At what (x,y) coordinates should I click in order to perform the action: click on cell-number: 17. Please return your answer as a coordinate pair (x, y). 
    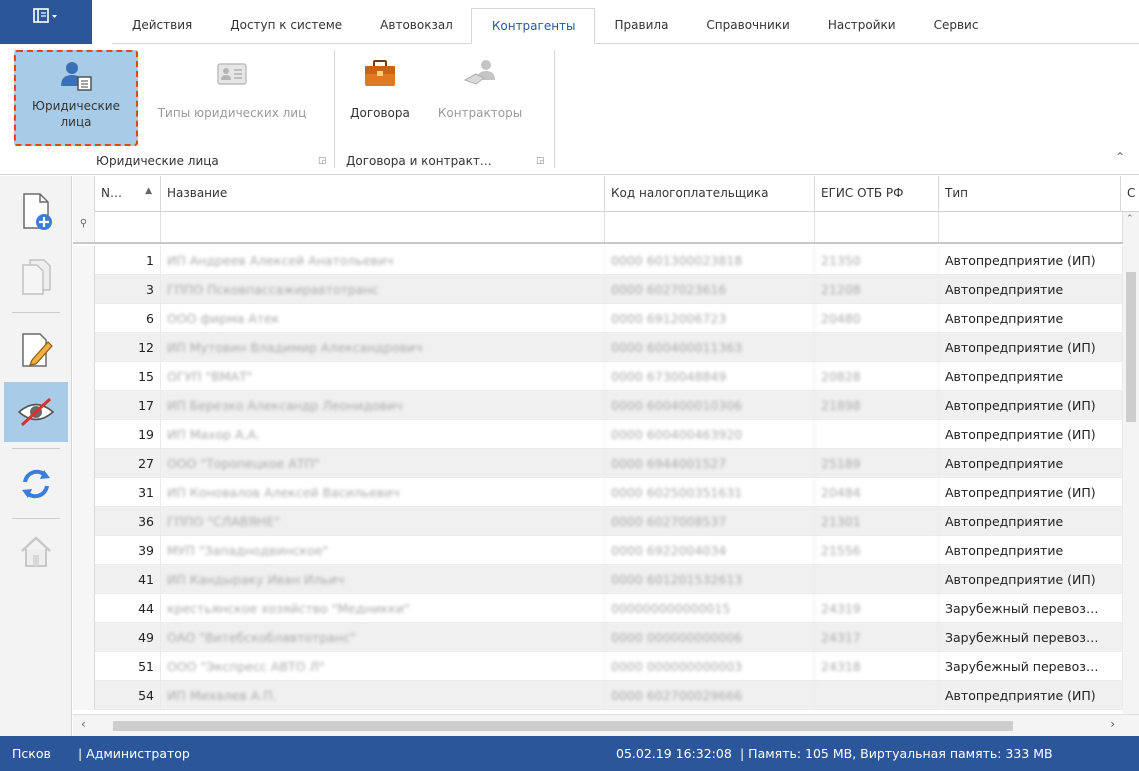
    Looking at the image, I should click on (128, 405).